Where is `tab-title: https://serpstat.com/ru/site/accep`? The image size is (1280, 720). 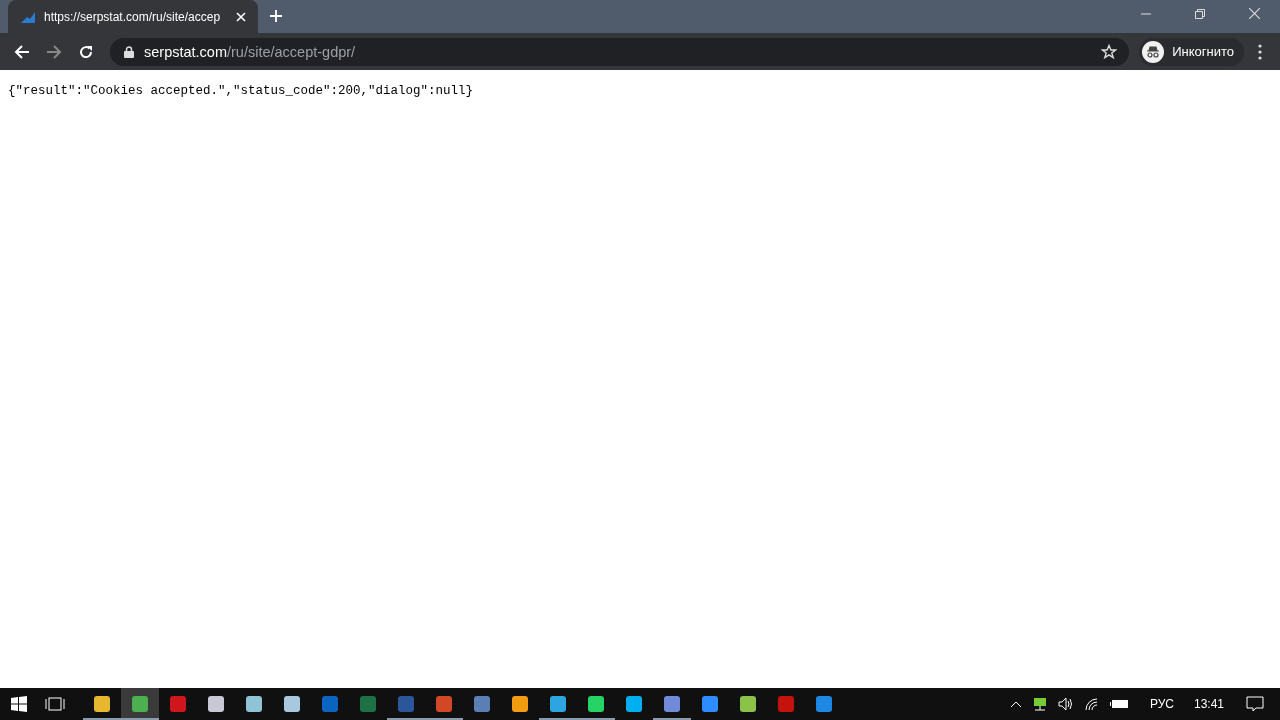
tab-title: https://serpstat.com/ru/site/accep is located at coordinates (133, 16).